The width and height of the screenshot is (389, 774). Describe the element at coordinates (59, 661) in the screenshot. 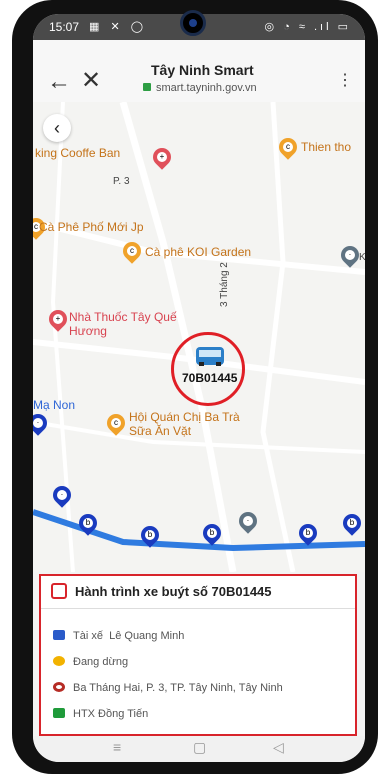

I see `status-icon` at that location.